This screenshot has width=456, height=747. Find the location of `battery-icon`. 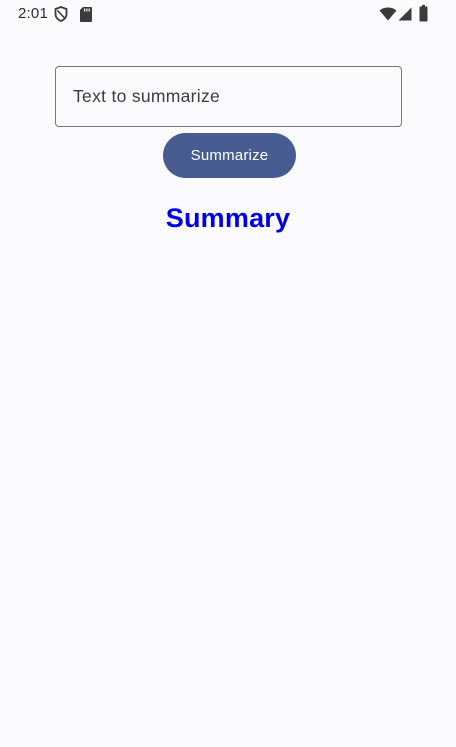

battery-icon is located at coordinates (423, 13).